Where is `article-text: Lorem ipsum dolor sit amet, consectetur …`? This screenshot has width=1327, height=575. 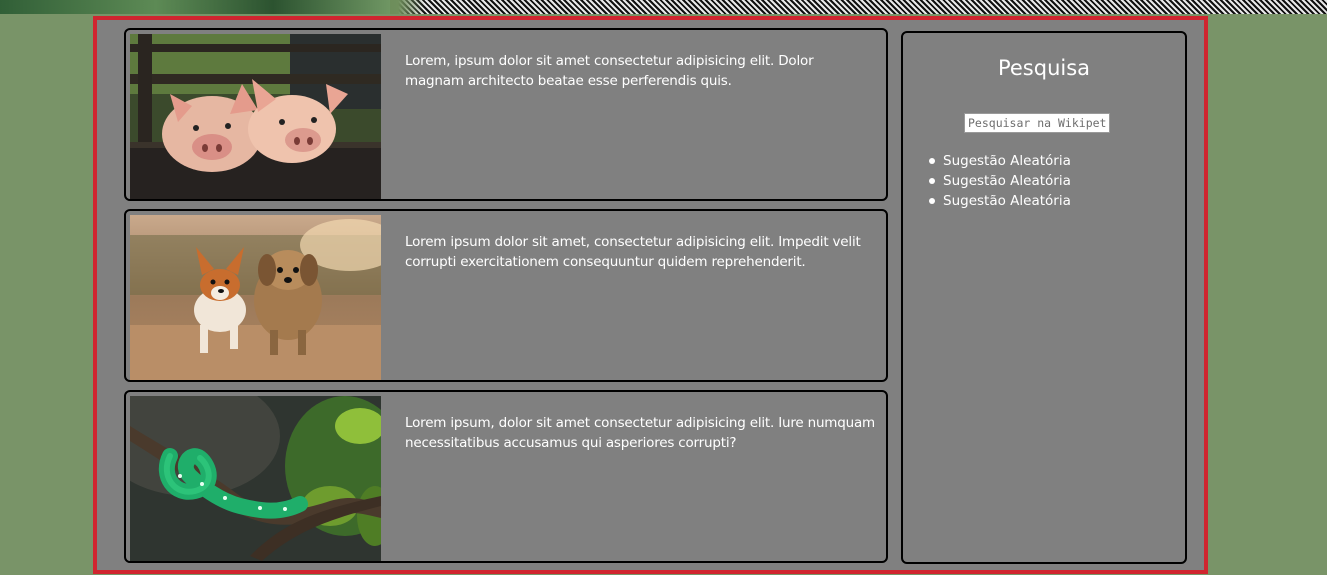
article-text: Lorem ipsum dolor sit amet, consectetur … is located at coordinates (633, 252).